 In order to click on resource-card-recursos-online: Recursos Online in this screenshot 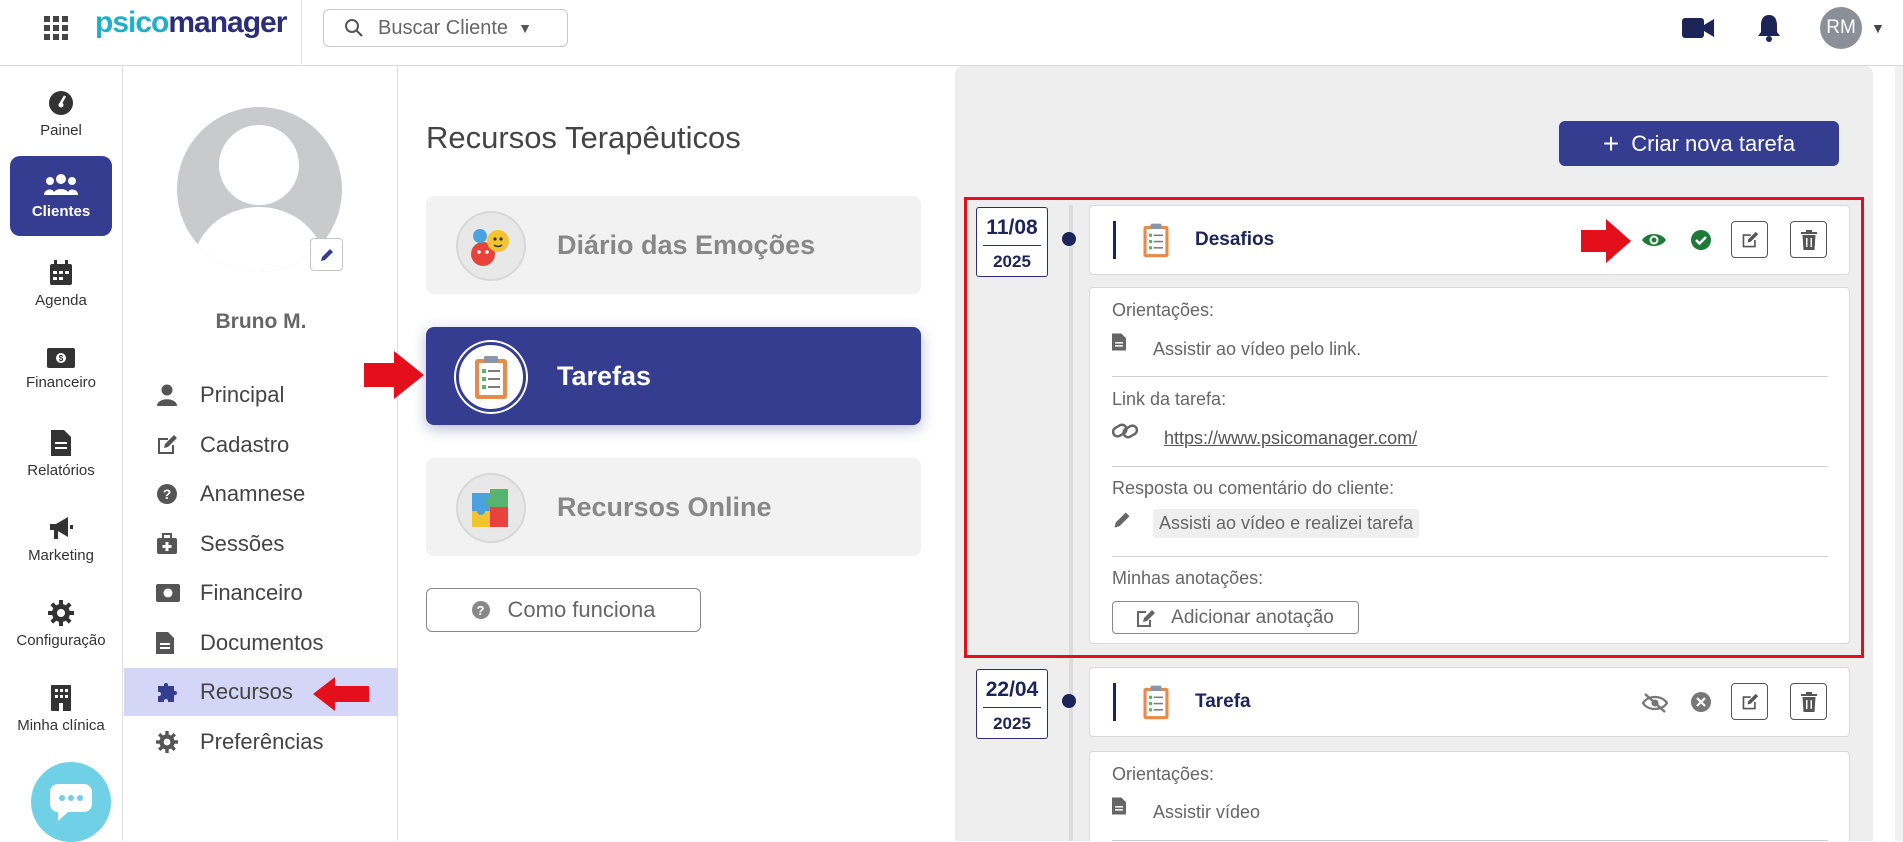, I will do `click(673, 507)`.